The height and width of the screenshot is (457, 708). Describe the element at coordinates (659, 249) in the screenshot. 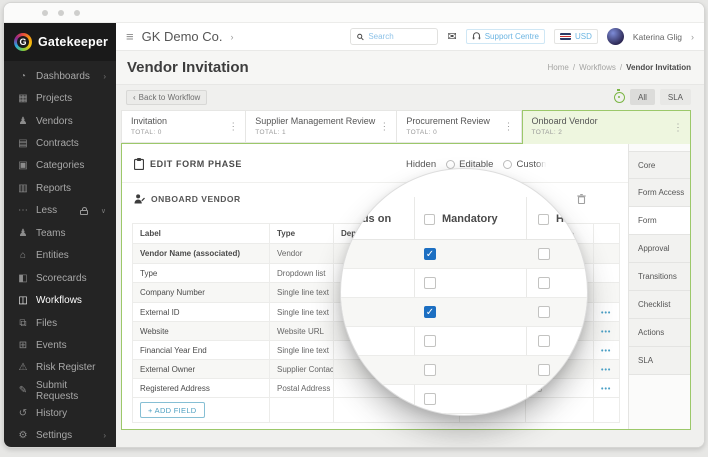

I see `tab-approval: Approval` at that location.